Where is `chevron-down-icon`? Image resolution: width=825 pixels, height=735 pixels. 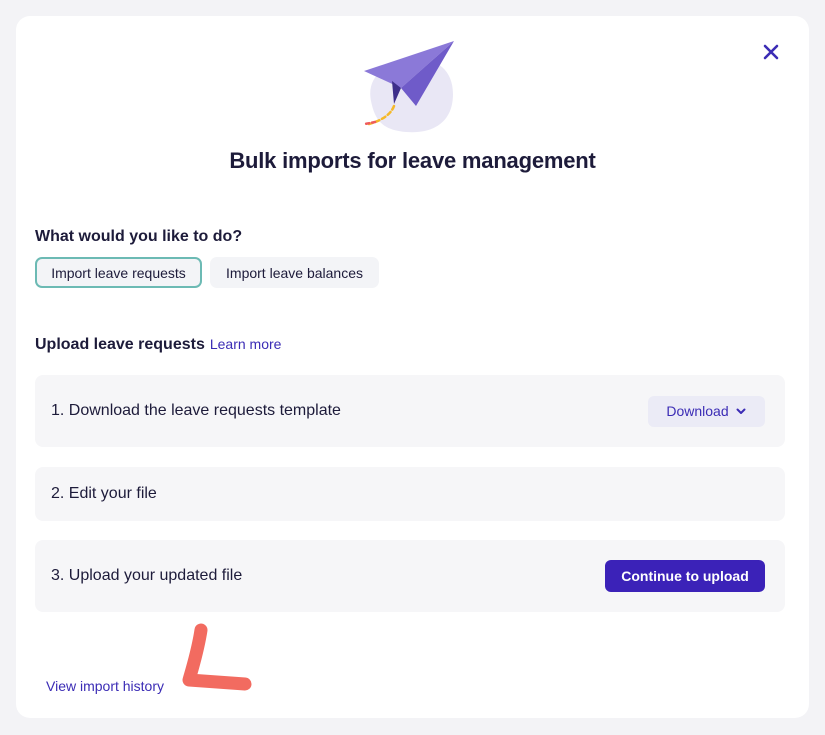
chevron-down-icon is located at coordinates (741, 411).